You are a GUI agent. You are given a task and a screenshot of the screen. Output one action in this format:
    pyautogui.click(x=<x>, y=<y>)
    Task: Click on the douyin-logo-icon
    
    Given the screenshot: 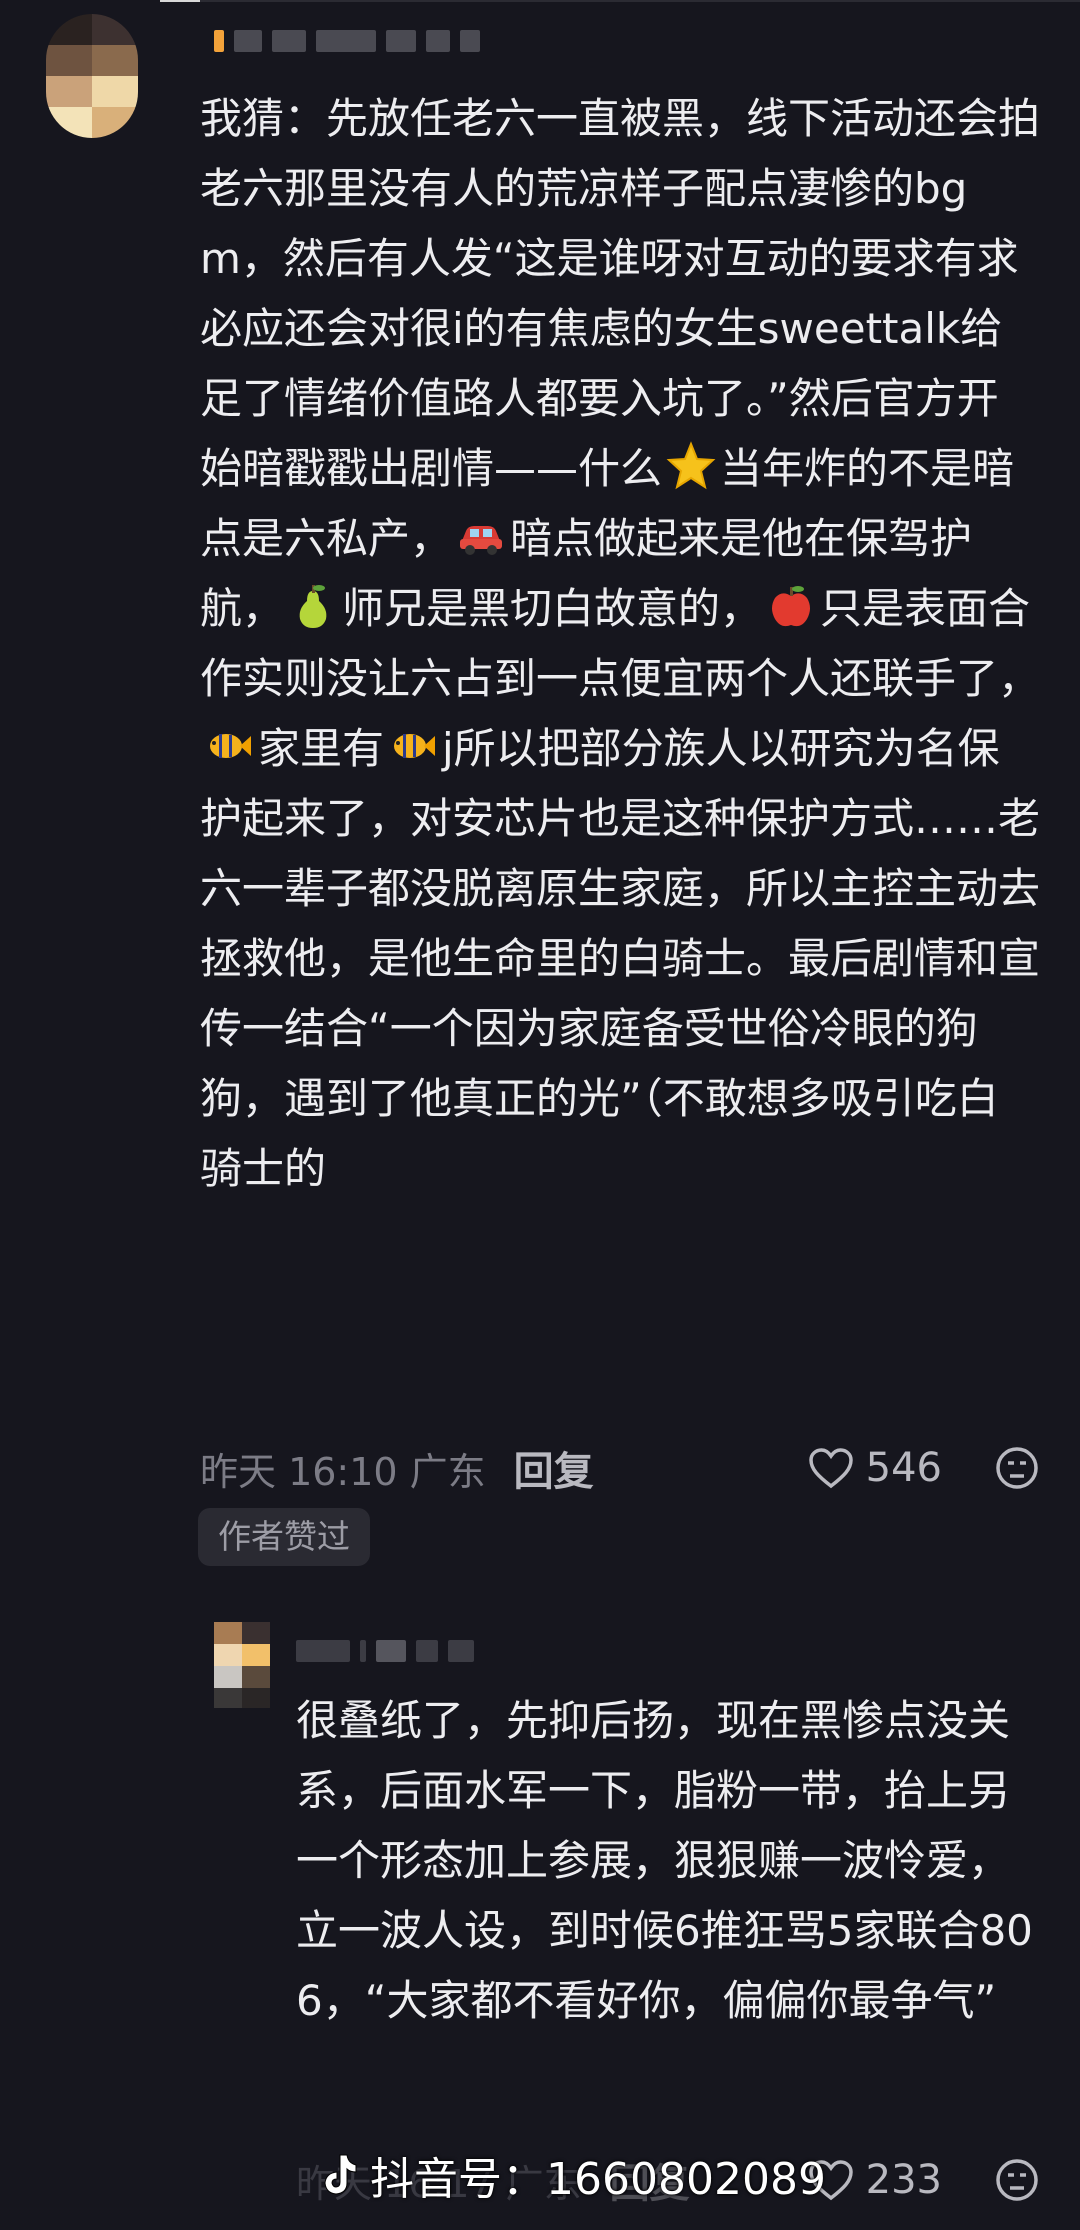 What is the action you would take?
    pyautogui.click(x=340, y=2174)
    